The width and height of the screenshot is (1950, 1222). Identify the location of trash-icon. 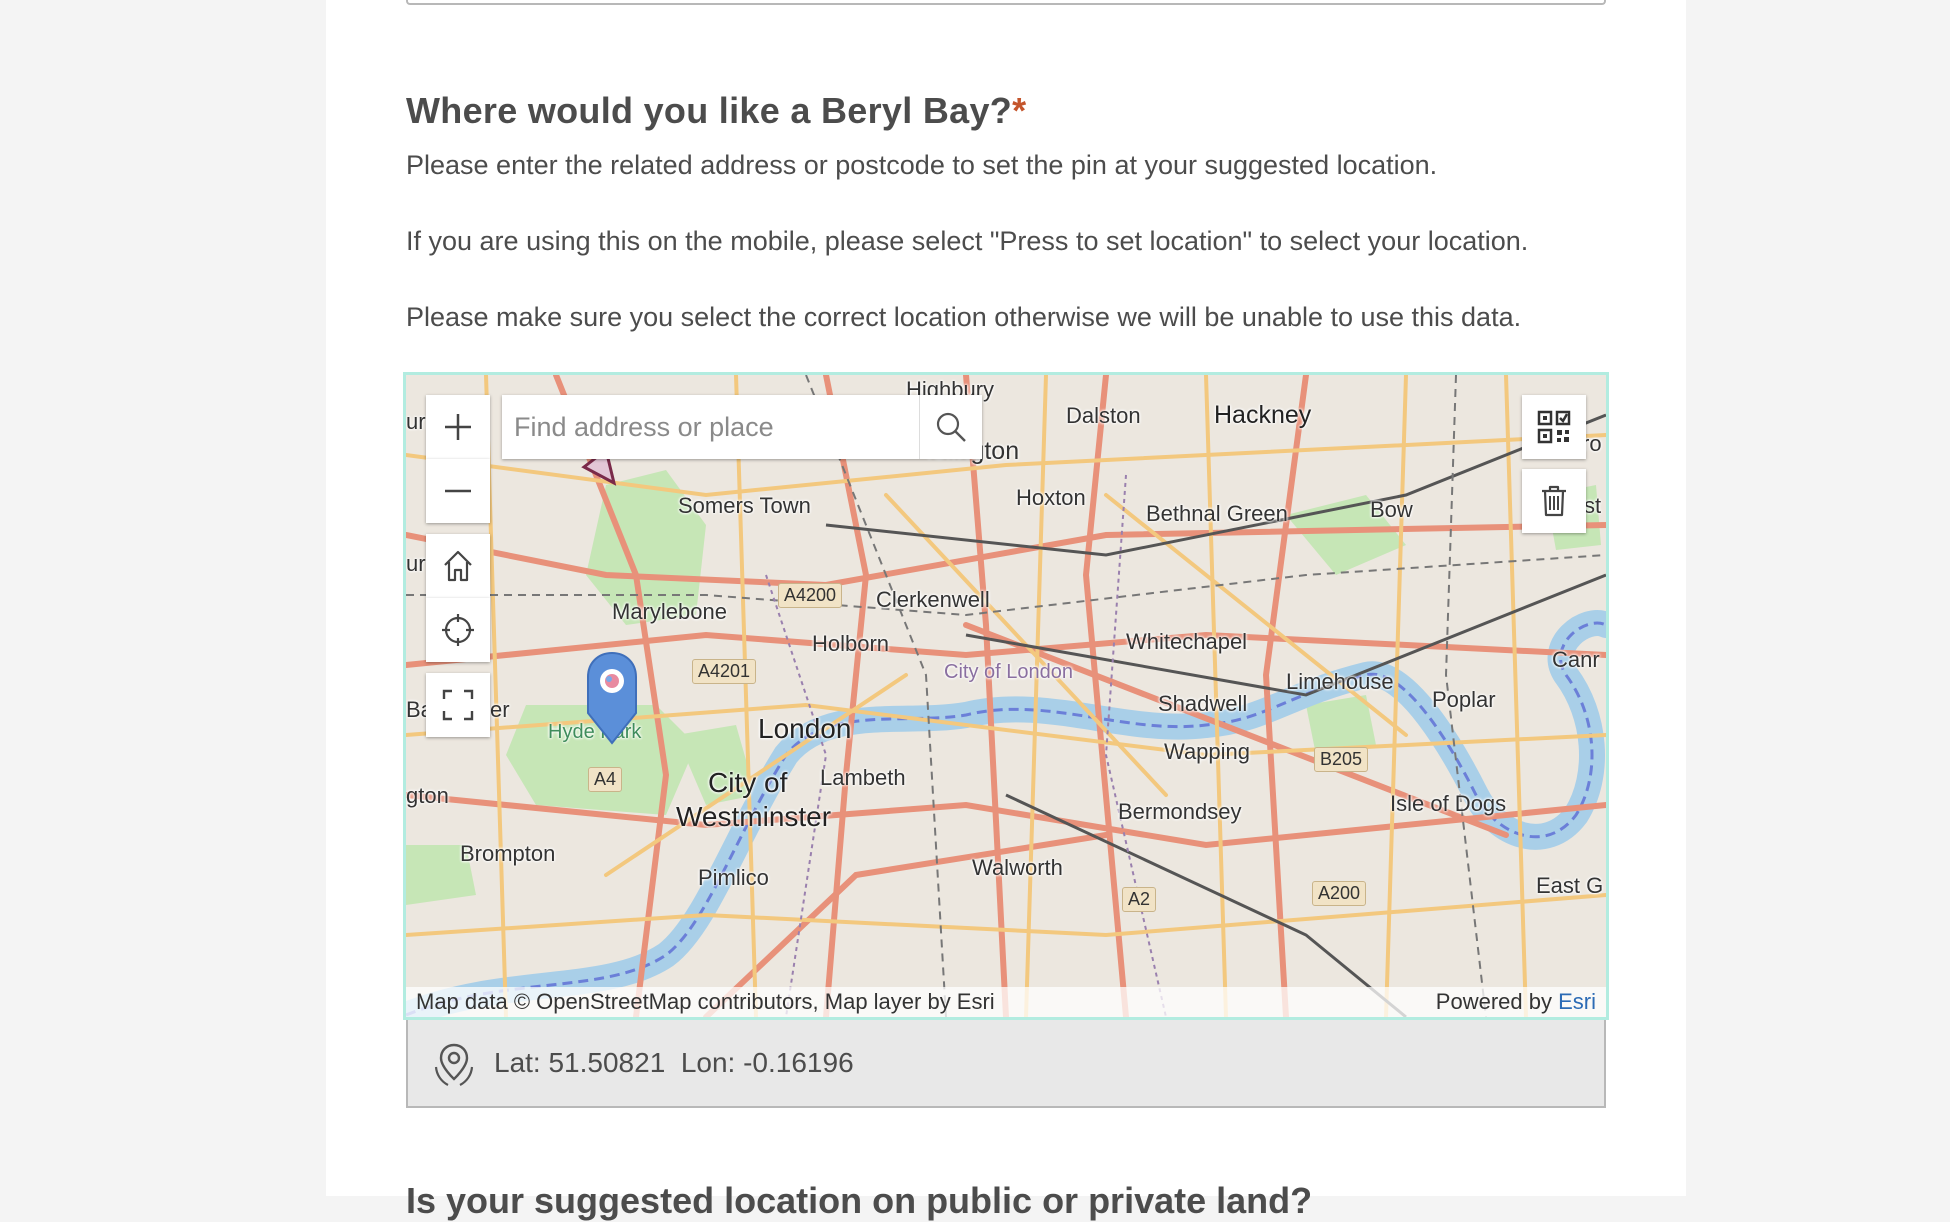
(1554, 501).